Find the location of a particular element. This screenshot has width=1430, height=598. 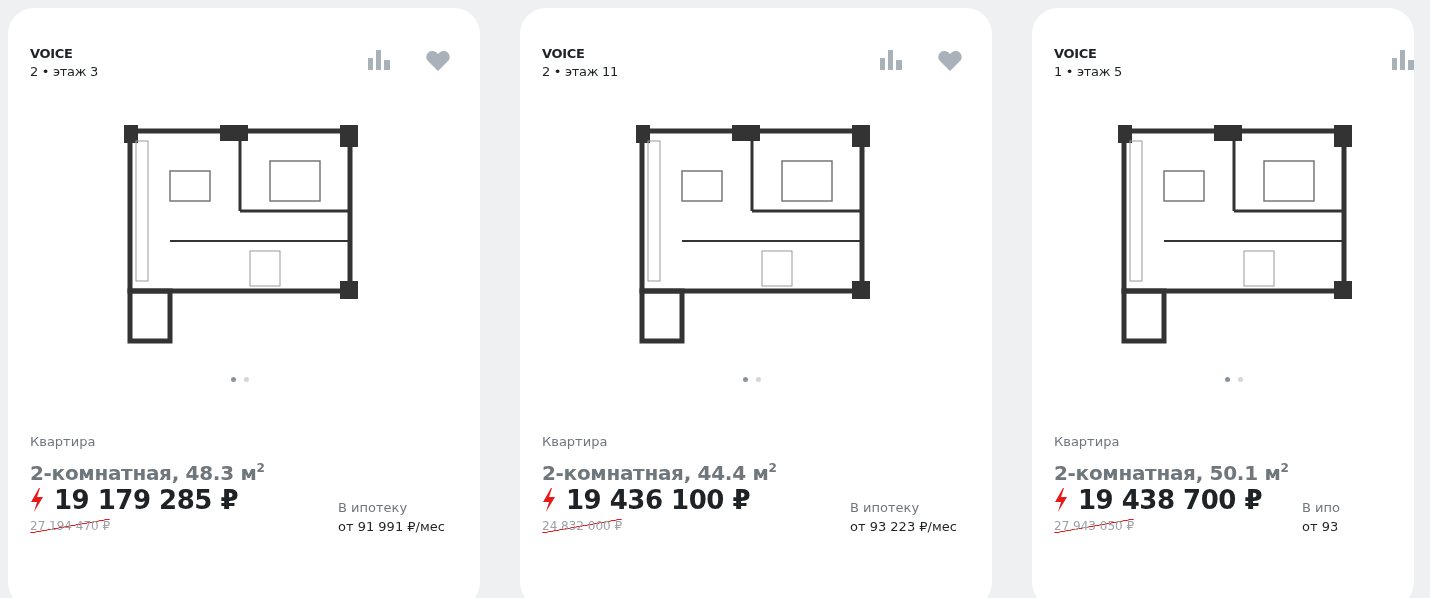

apartment-title: 2-комнатная, 50.1 м$^{2}$ is located at coordinates (1172, 473).